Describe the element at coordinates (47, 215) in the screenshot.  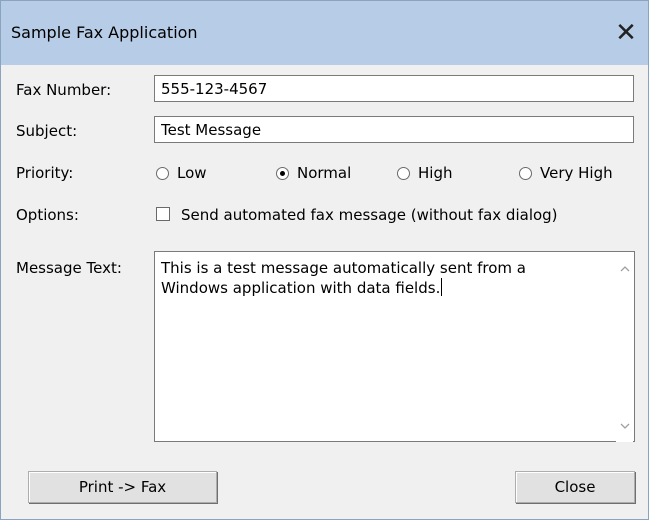
I see `options-label: Options:` at that location.